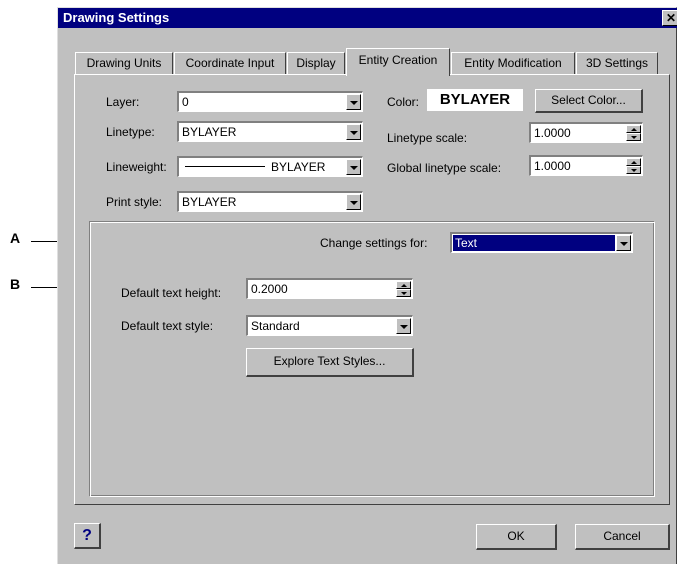  I want to click on tab-label: Drawing Units, so click(124, 63).